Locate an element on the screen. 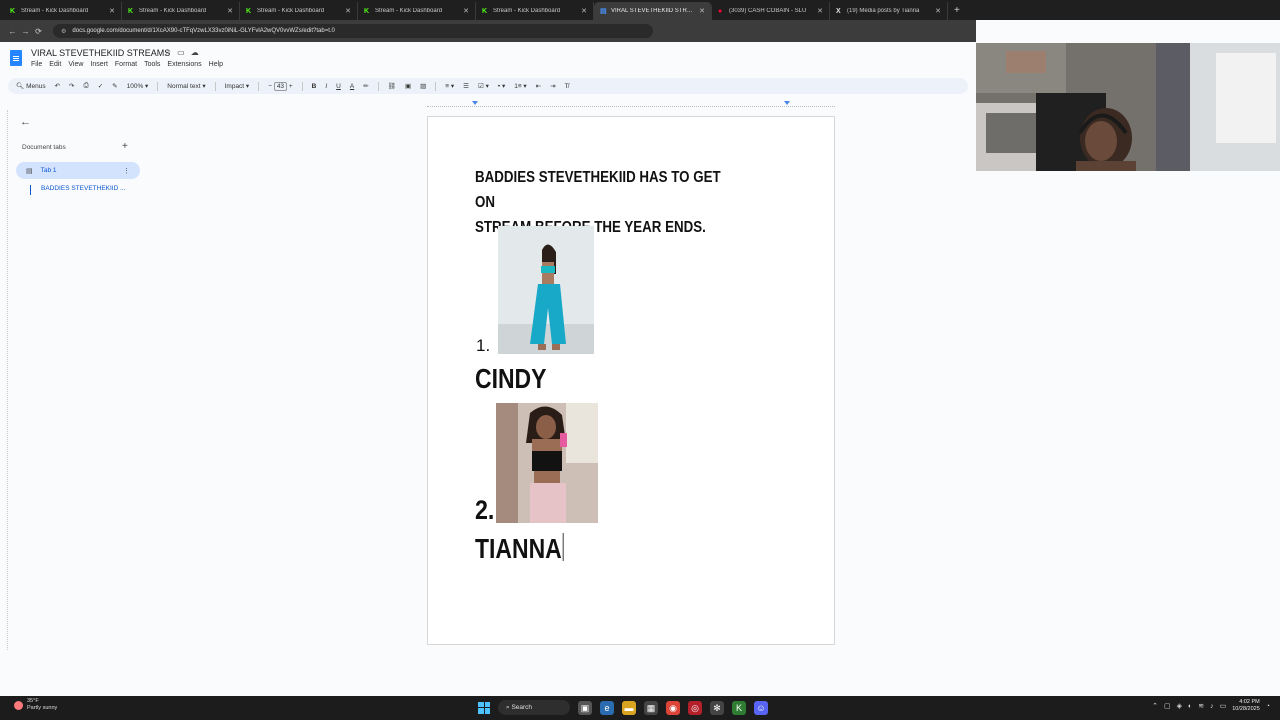 The height and width of the screenshot is (720, 1280). bold-icon: B is located at coordinates (314, 86).